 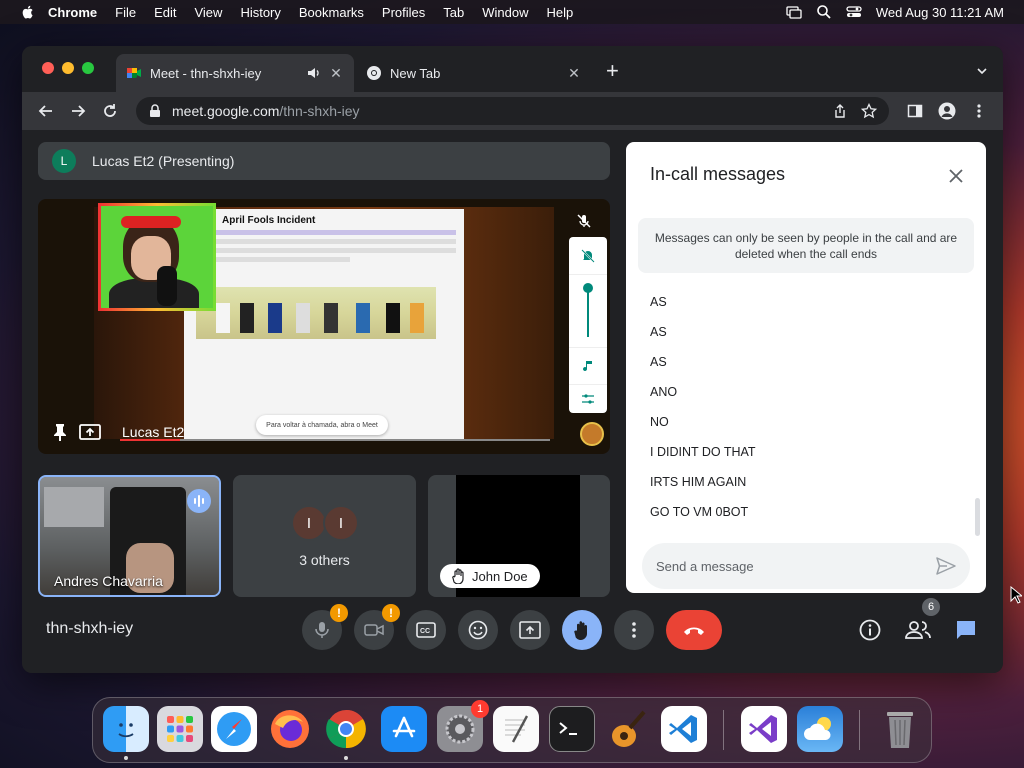 I want to click on people-button: 6, so click(x=920, y=623).